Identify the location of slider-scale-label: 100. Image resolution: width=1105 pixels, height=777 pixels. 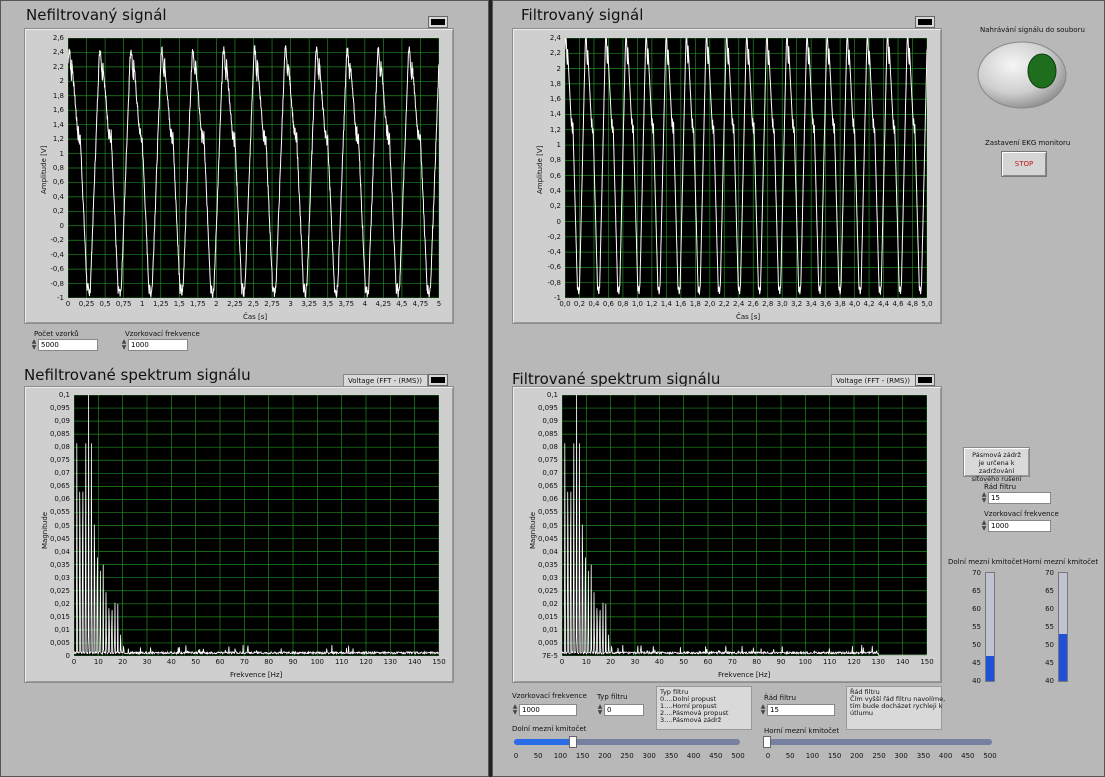
(812, 756).